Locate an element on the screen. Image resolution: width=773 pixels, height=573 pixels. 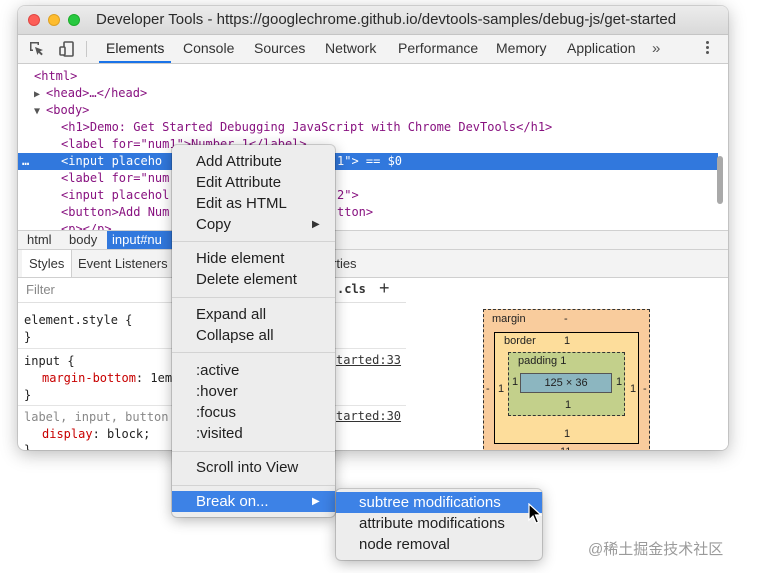
breadcrumb-input: input#nu is located at coordinates (144, 240).